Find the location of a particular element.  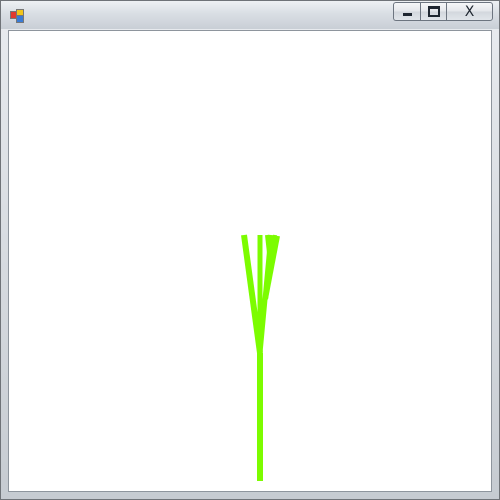

tree-strokes is located at coordinates (260, 357).